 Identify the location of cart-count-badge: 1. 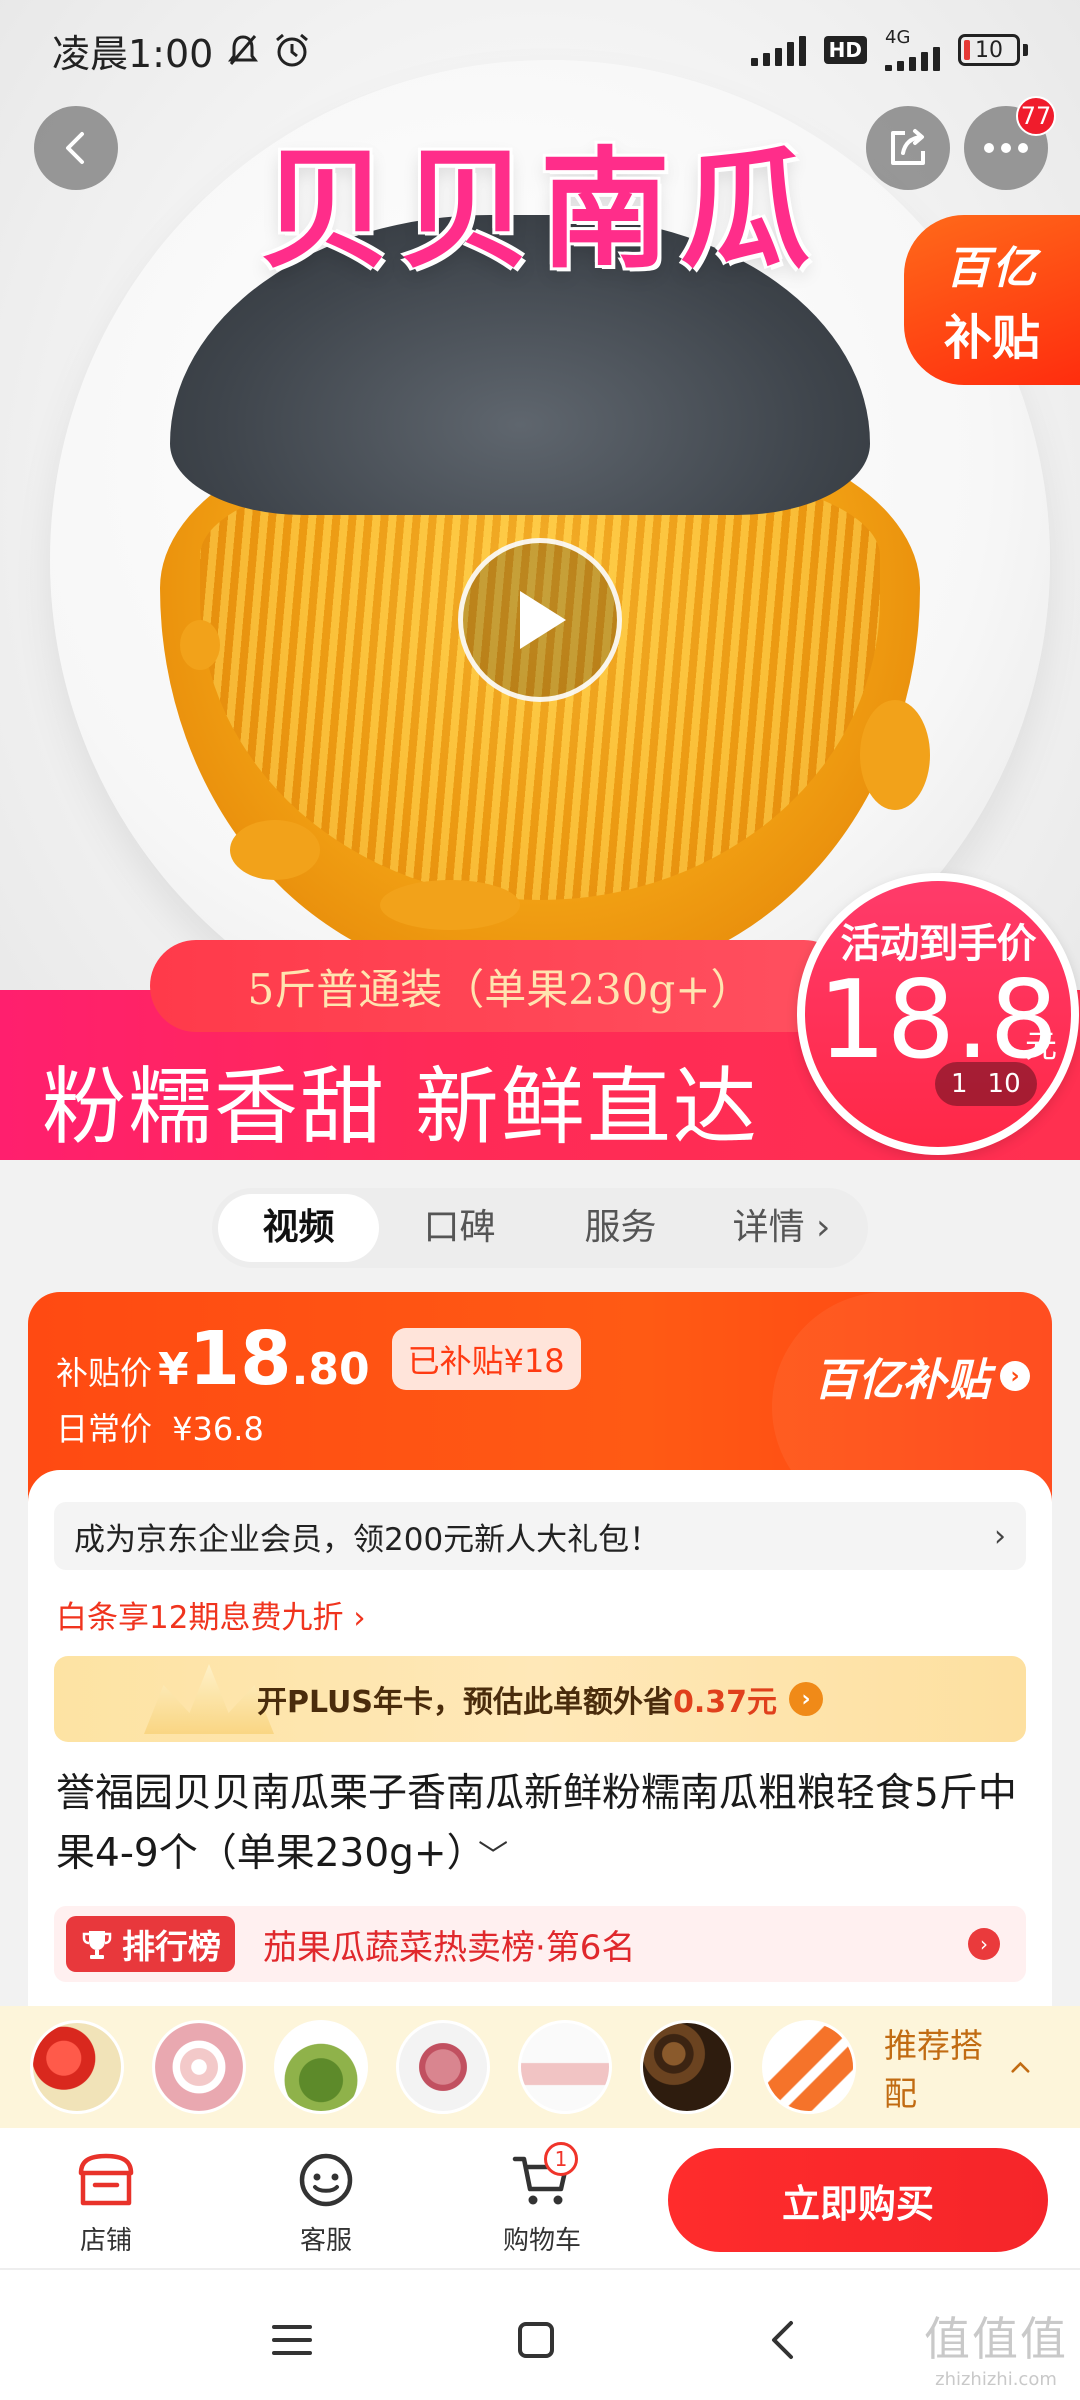
(561, 2159).